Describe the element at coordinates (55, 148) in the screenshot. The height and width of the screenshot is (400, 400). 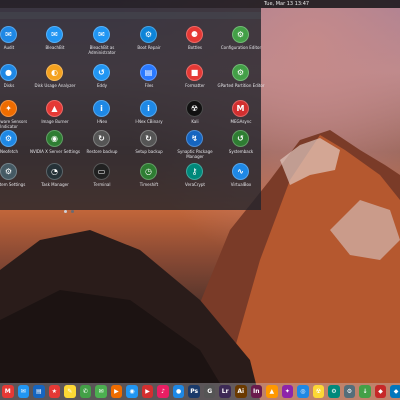
I see `launcher-app: ◉ NVIDIA X Server Settings` at that location.